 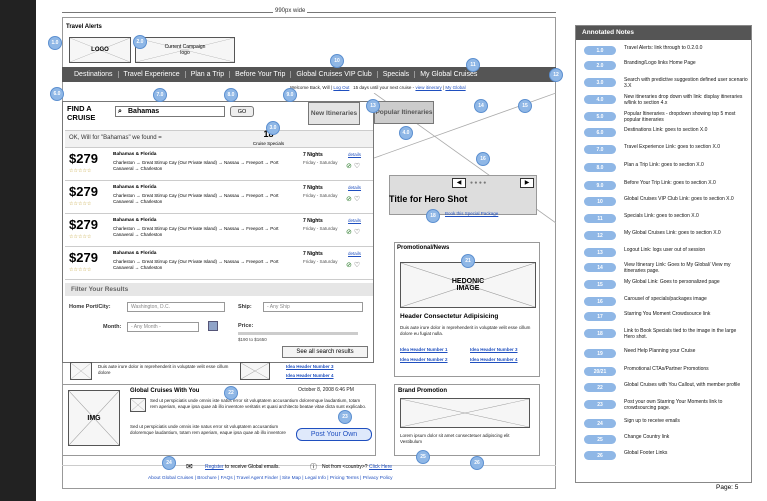 I want to click on carousel-dots: ● ● ● ●, so click(x=478, y=183).